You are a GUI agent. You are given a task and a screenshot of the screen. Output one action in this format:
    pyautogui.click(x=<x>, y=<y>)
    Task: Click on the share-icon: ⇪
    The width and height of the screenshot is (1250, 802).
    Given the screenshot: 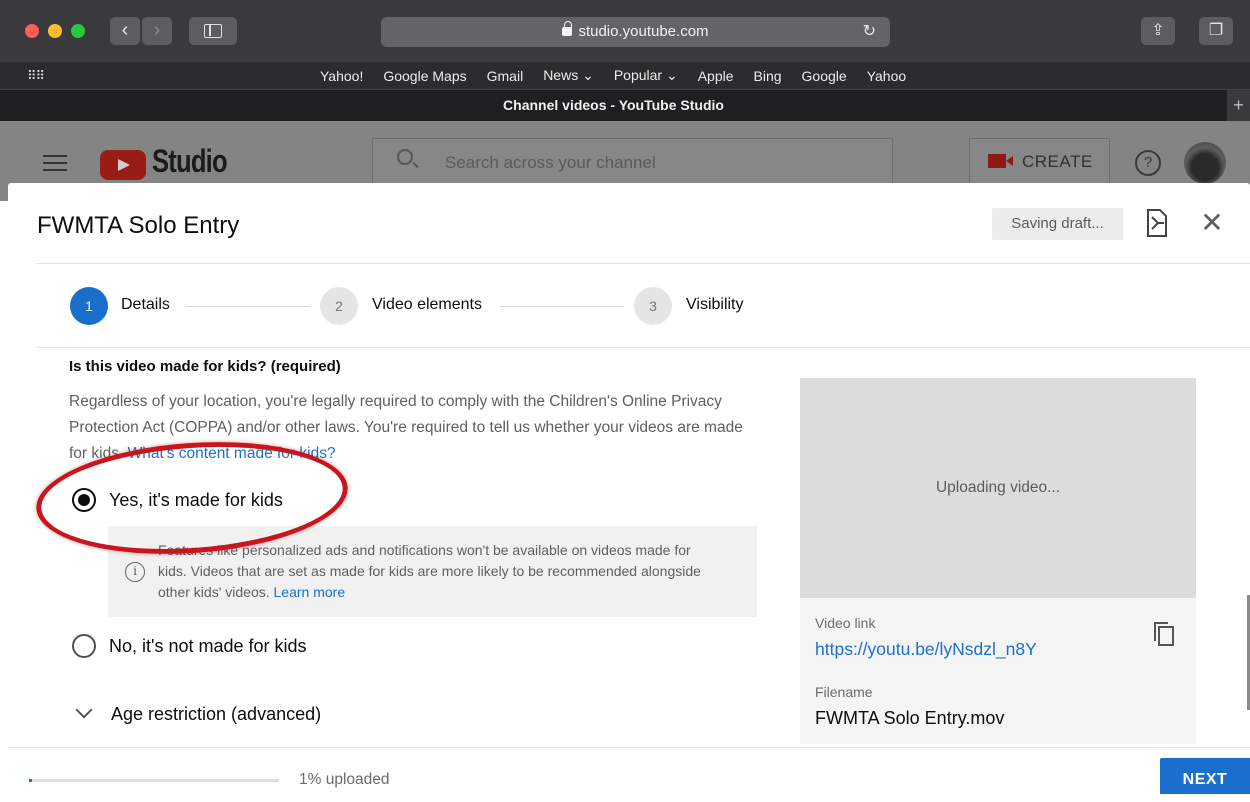 What is the action you would take?
    pyautogui.click(x=1158, y=30)
    